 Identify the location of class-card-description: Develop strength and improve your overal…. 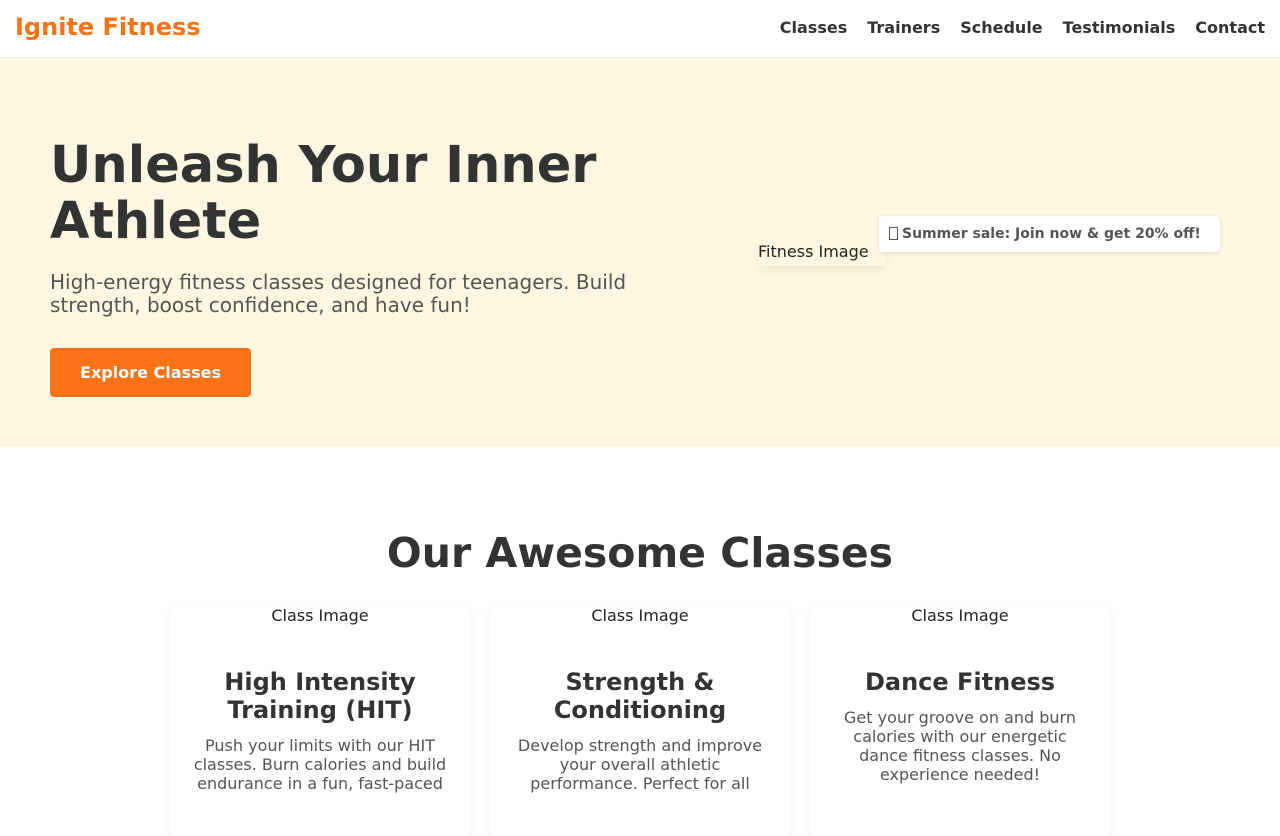
(640, 764).